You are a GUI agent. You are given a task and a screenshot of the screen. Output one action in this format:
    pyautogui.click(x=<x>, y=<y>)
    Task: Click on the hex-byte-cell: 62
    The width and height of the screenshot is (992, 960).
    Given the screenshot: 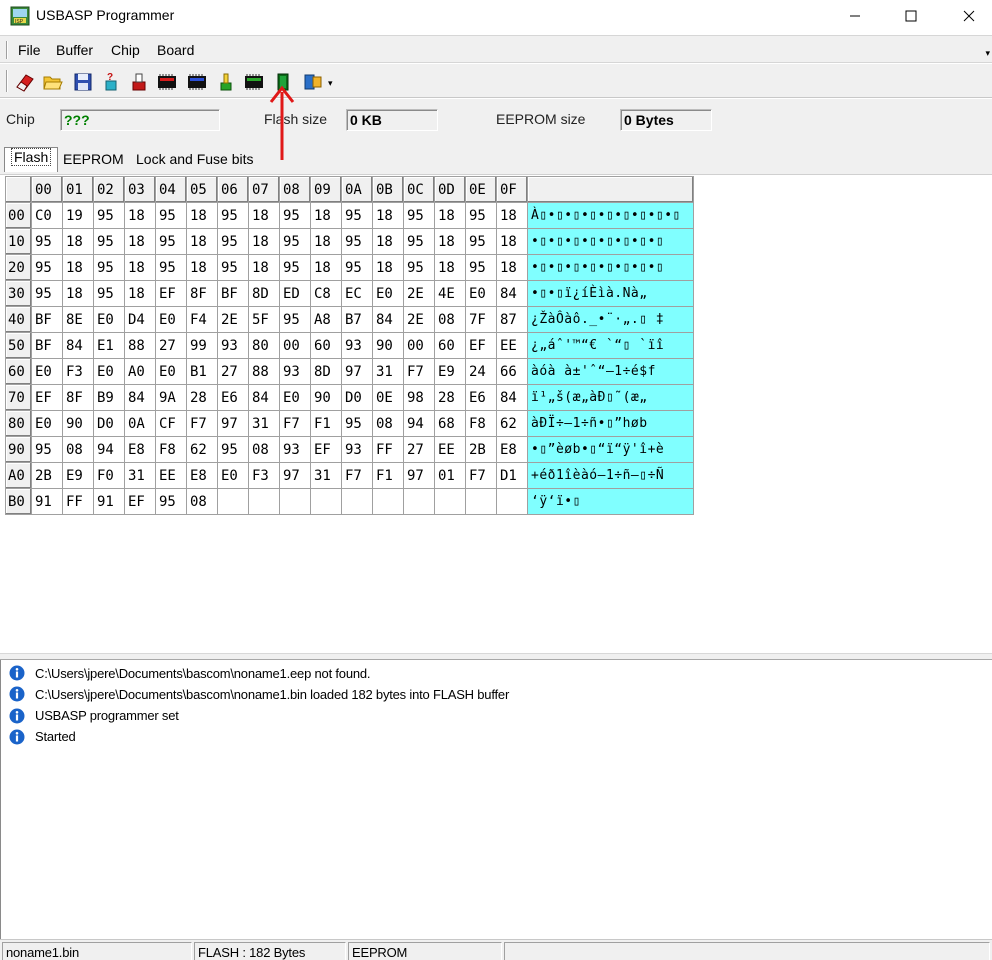 What is the action you would take?
    pyautogui.click(x=202, y=449)
    